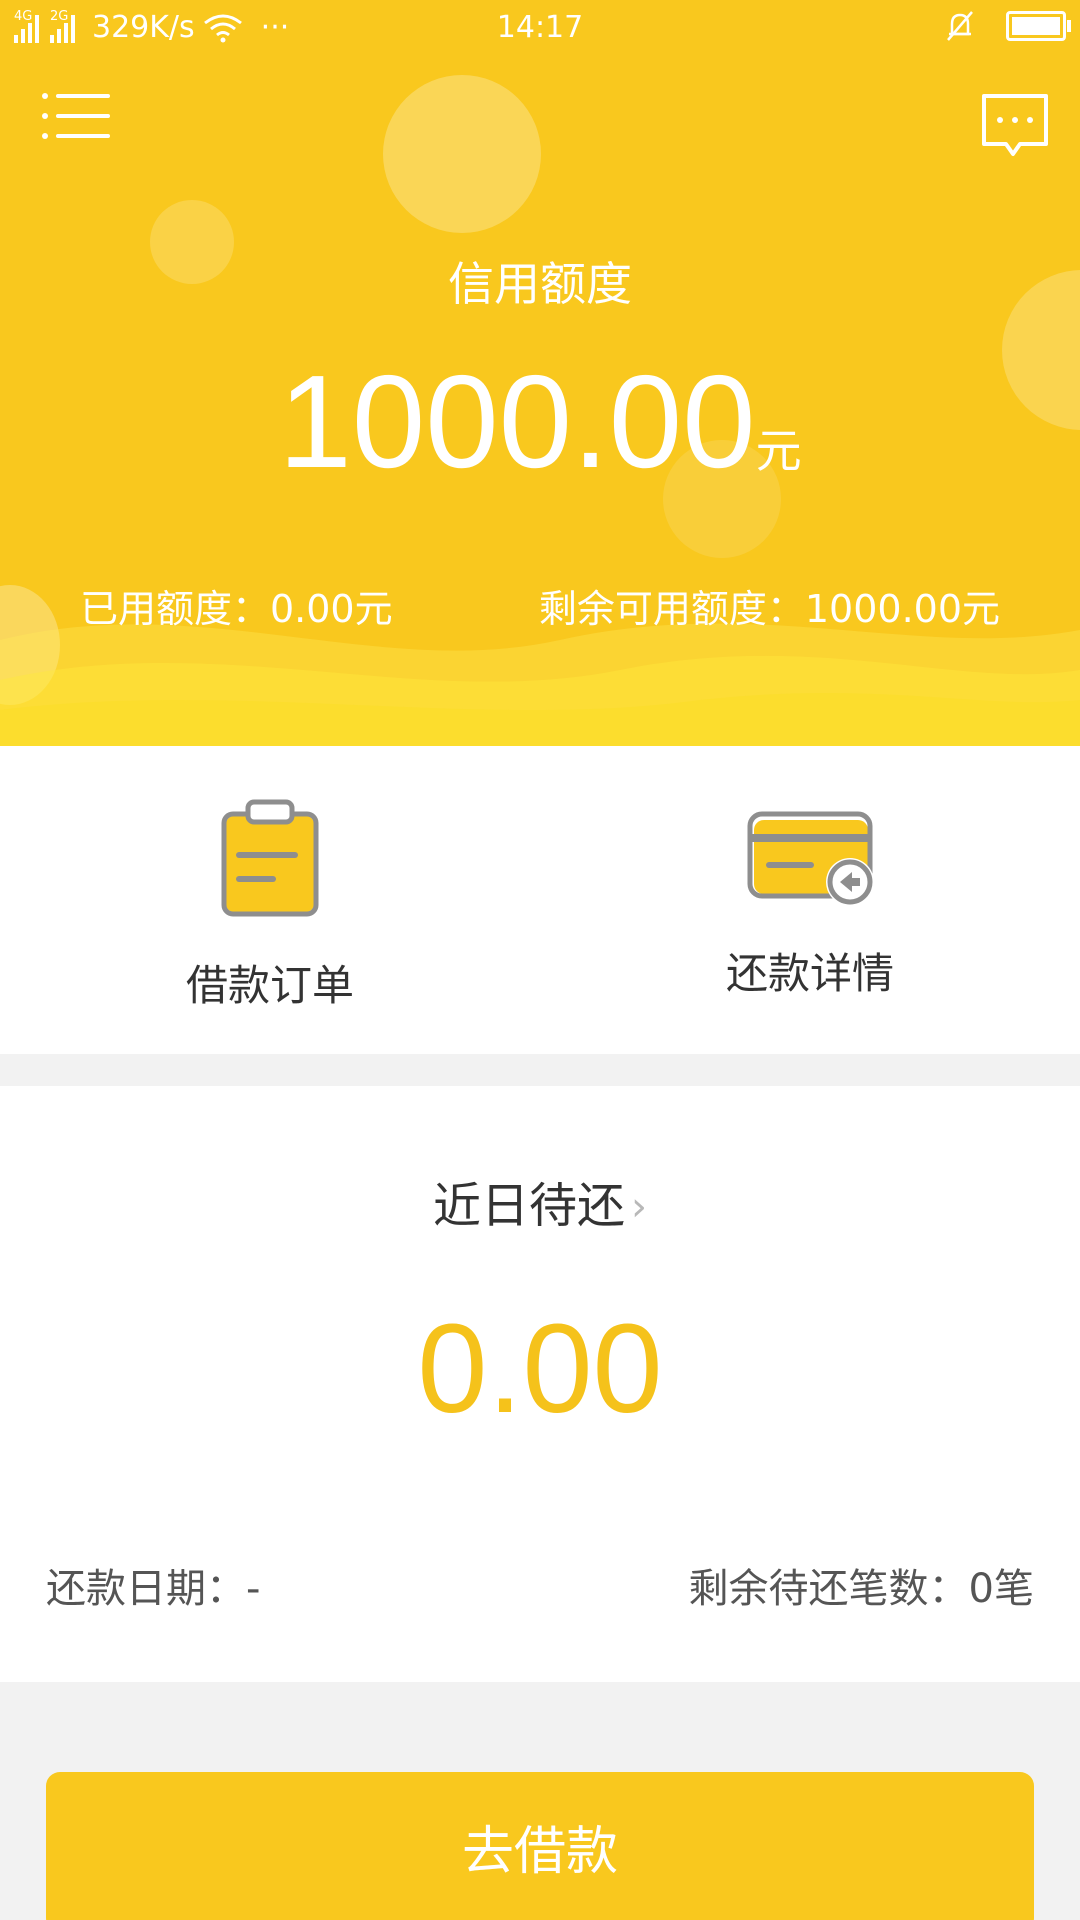 Image resolution: width=1080 pixels, height=1920 pixels. What do you see at coordinates (960, 26) in the screenshot?
I see `mute-bell-icon` at bounding box center [960, 26].